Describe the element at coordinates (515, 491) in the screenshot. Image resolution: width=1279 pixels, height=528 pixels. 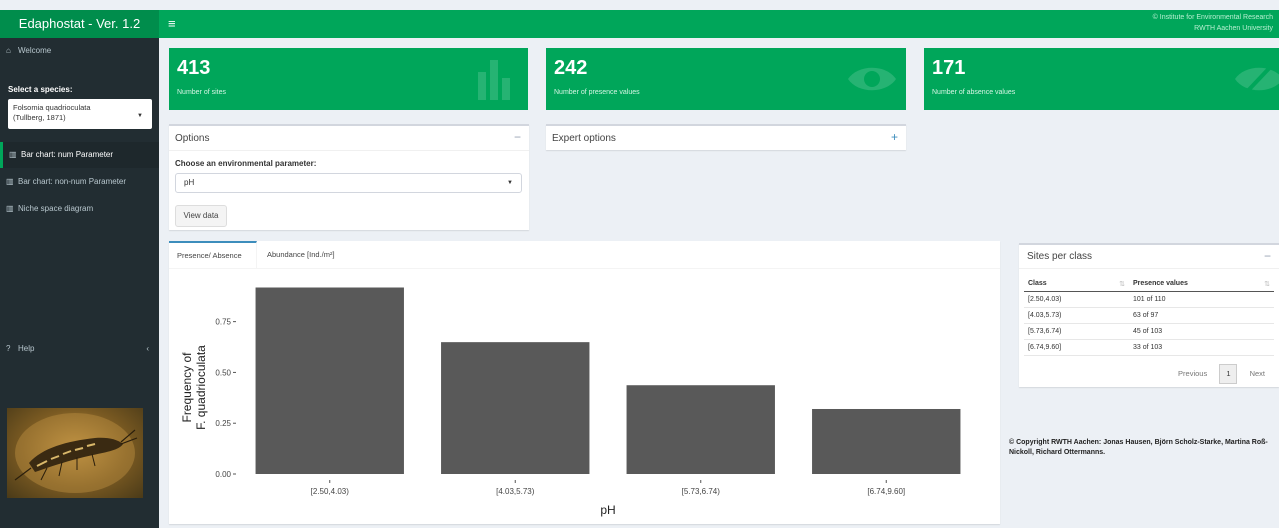
I see `x-tick-label: [4.03,5.73)` at that location.